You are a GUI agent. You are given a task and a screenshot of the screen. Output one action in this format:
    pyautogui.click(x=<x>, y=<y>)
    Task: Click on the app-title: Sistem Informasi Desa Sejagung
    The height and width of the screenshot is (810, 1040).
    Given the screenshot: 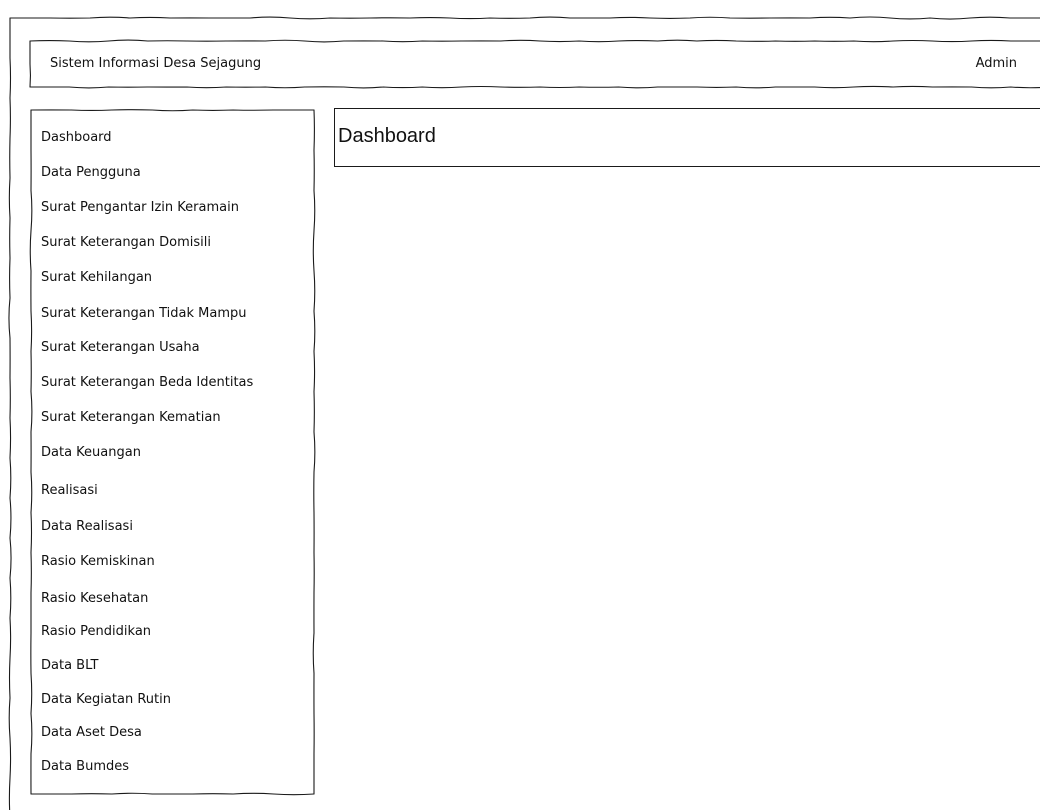 What is the action you would take?
    pyautogui.click(x=156, y=63)
    